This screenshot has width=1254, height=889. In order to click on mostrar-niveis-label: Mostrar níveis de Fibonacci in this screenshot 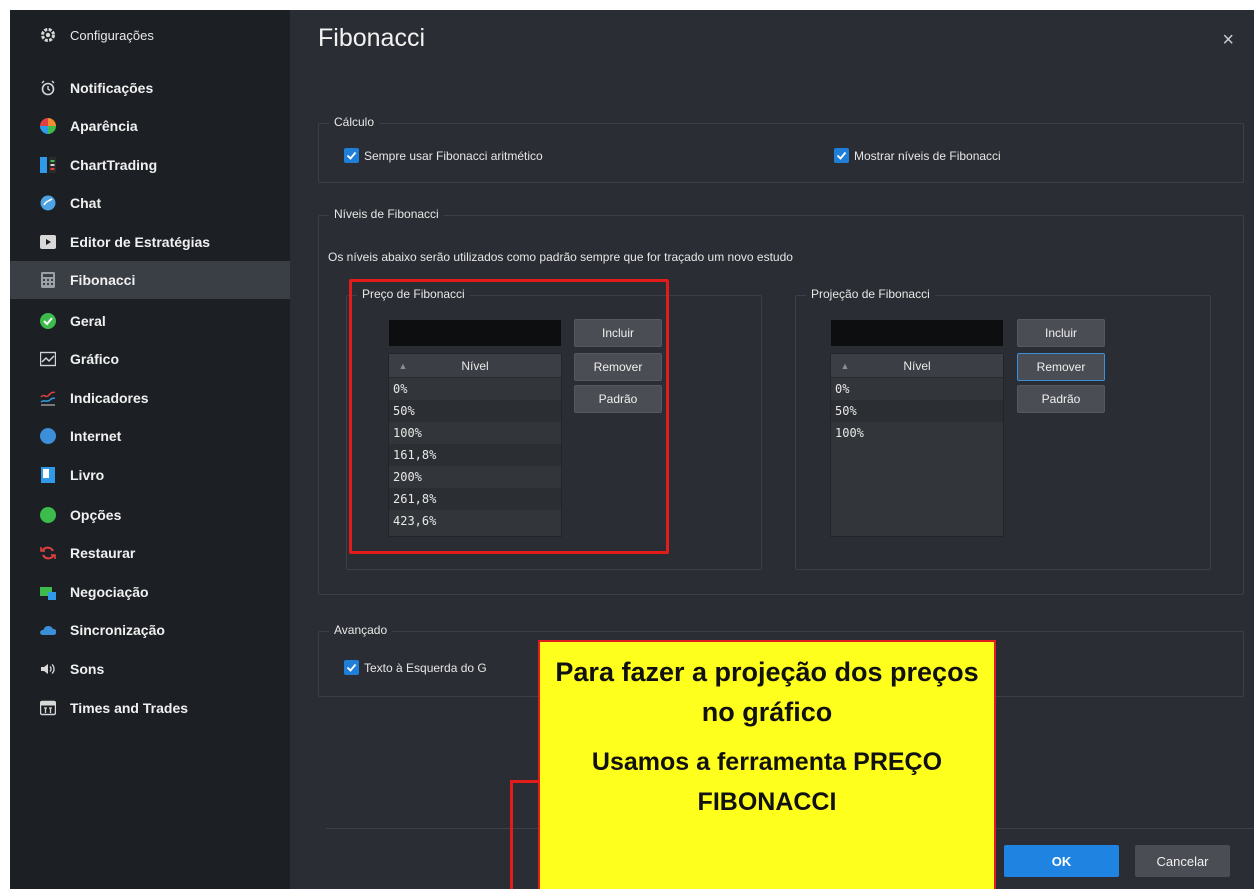, I will do `click(927, 155)`.